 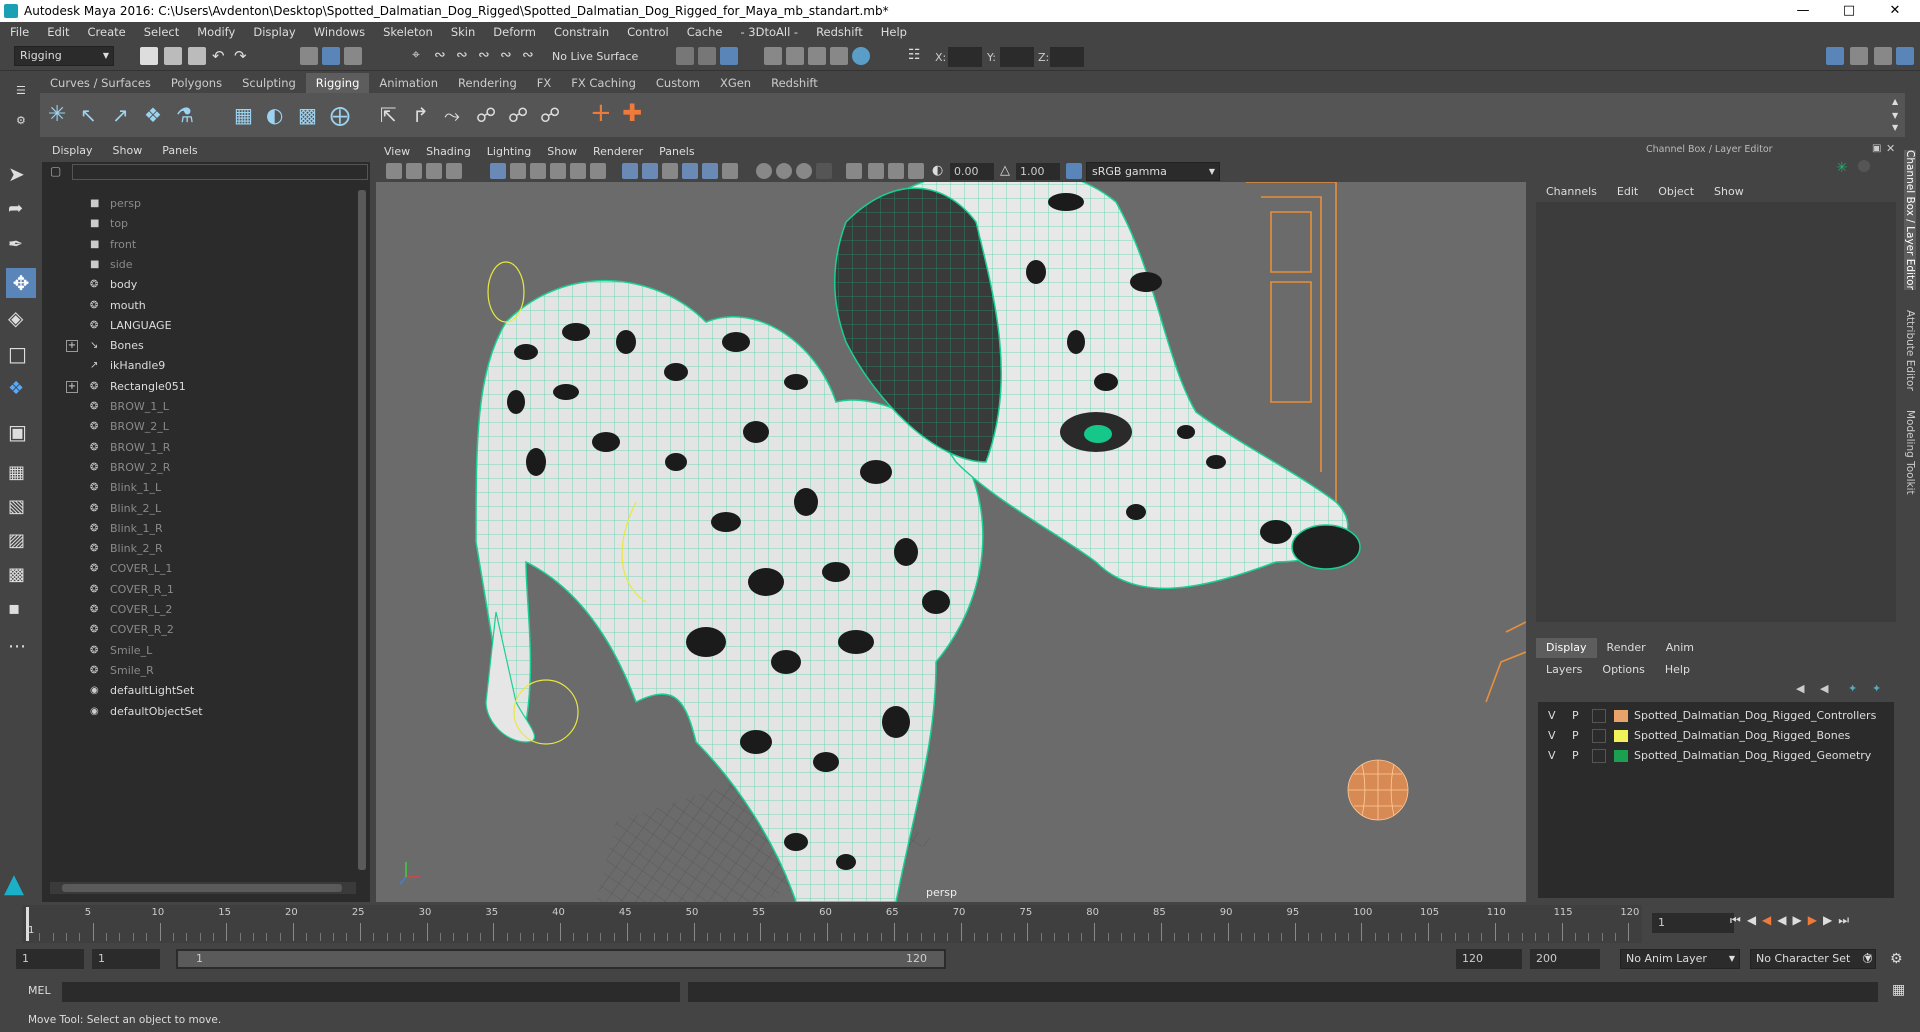 I want to click on lattice-link-icon: ☍, so click(x=520, y=115).